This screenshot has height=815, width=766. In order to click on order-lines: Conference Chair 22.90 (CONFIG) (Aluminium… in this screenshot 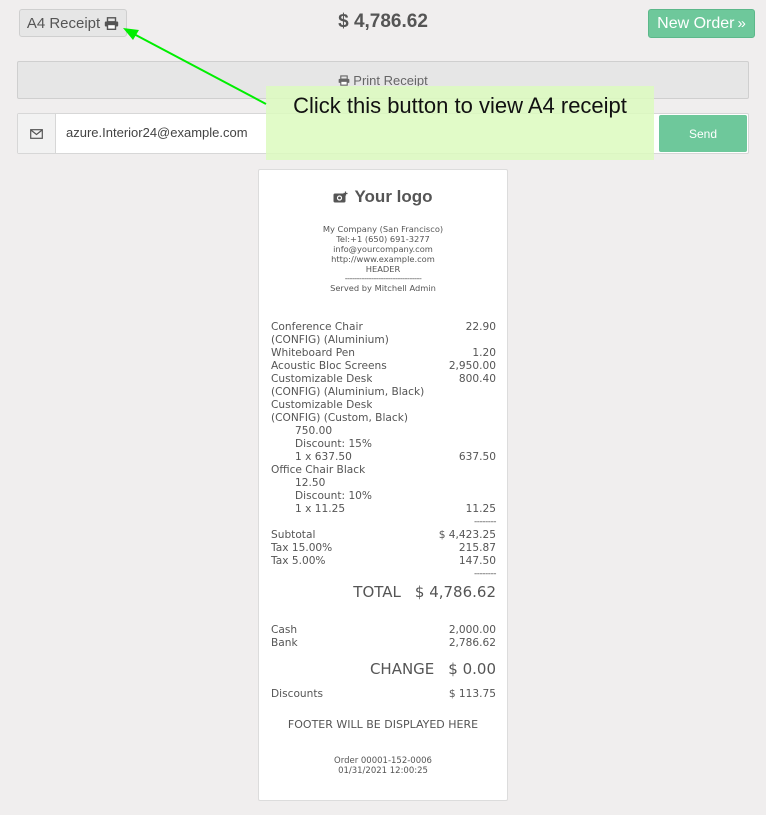, I will do `click(383, 418)`.